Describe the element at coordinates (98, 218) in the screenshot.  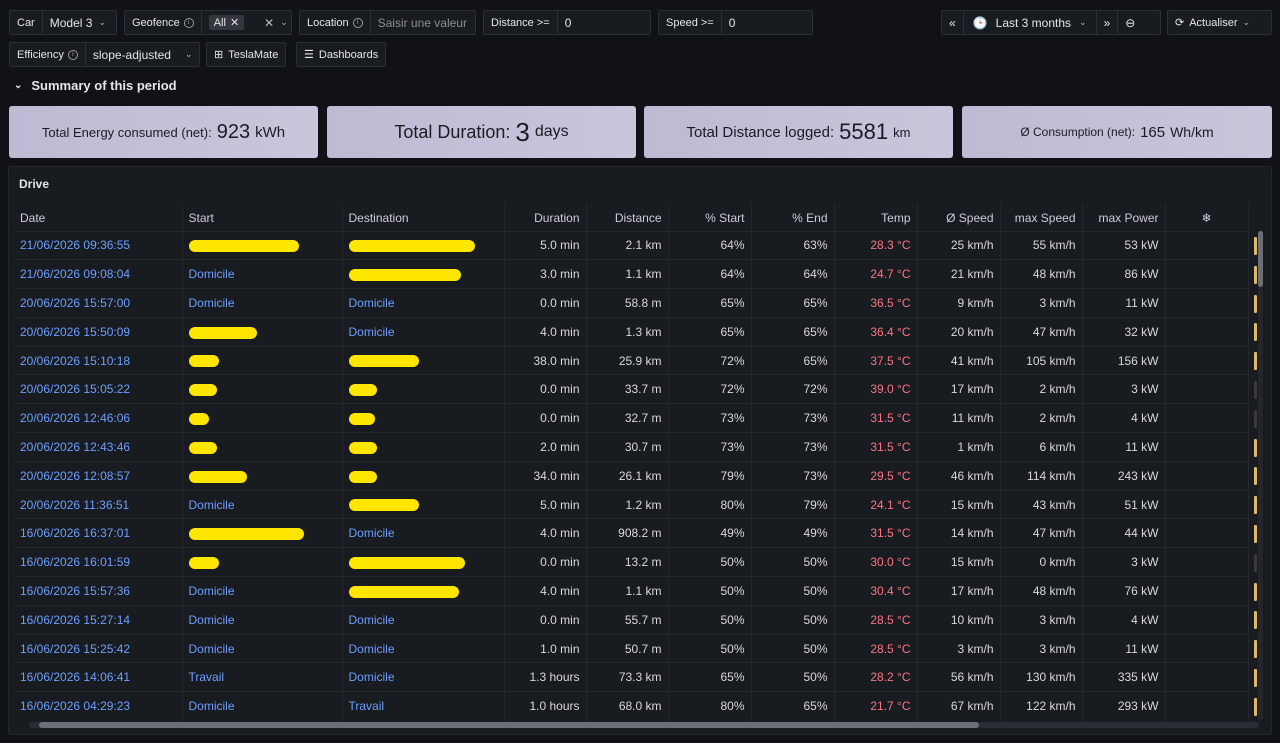
I see `col-date: Date` at that location.